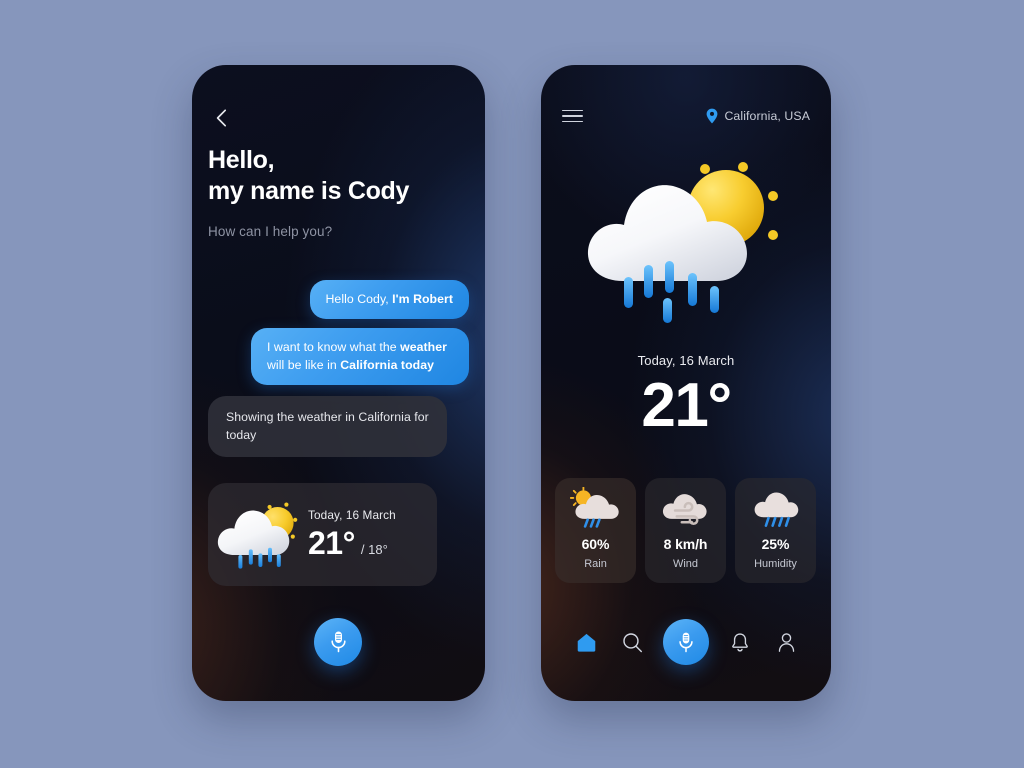 Image resolution: width=1024 pixels, height=768 pixels. I want to click on chevron-left-icon, so click(221, 118).